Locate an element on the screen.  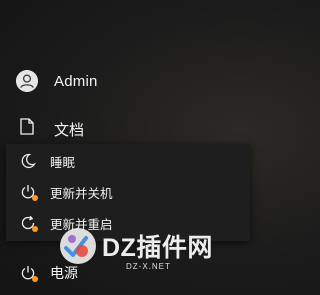
watermark-url: DZ-X.NET is located at coordinates (148, 266).